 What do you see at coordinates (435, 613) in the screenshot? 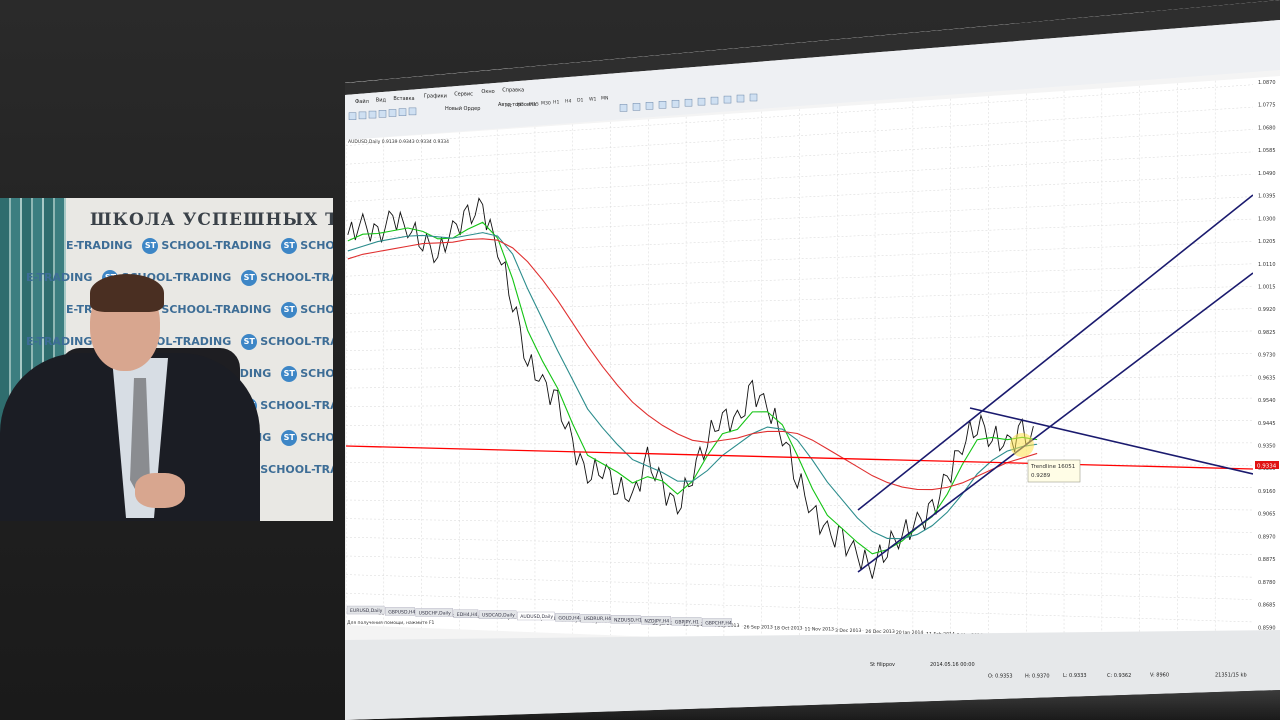
I see `chart-tab-label: USDCHF,Daily` at bounding box center [435, 613].